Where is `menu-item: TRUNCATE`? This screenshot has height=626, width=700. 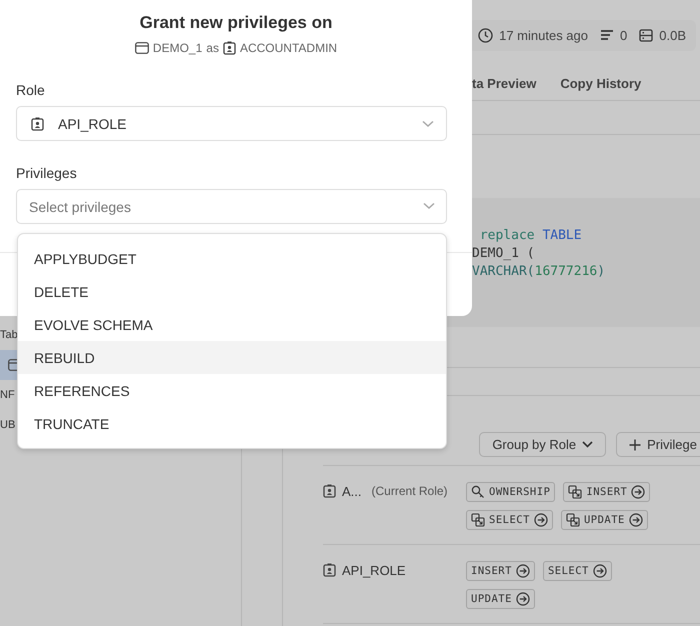 menu-item: TRUNCATE is located at coordinates (232, 423).